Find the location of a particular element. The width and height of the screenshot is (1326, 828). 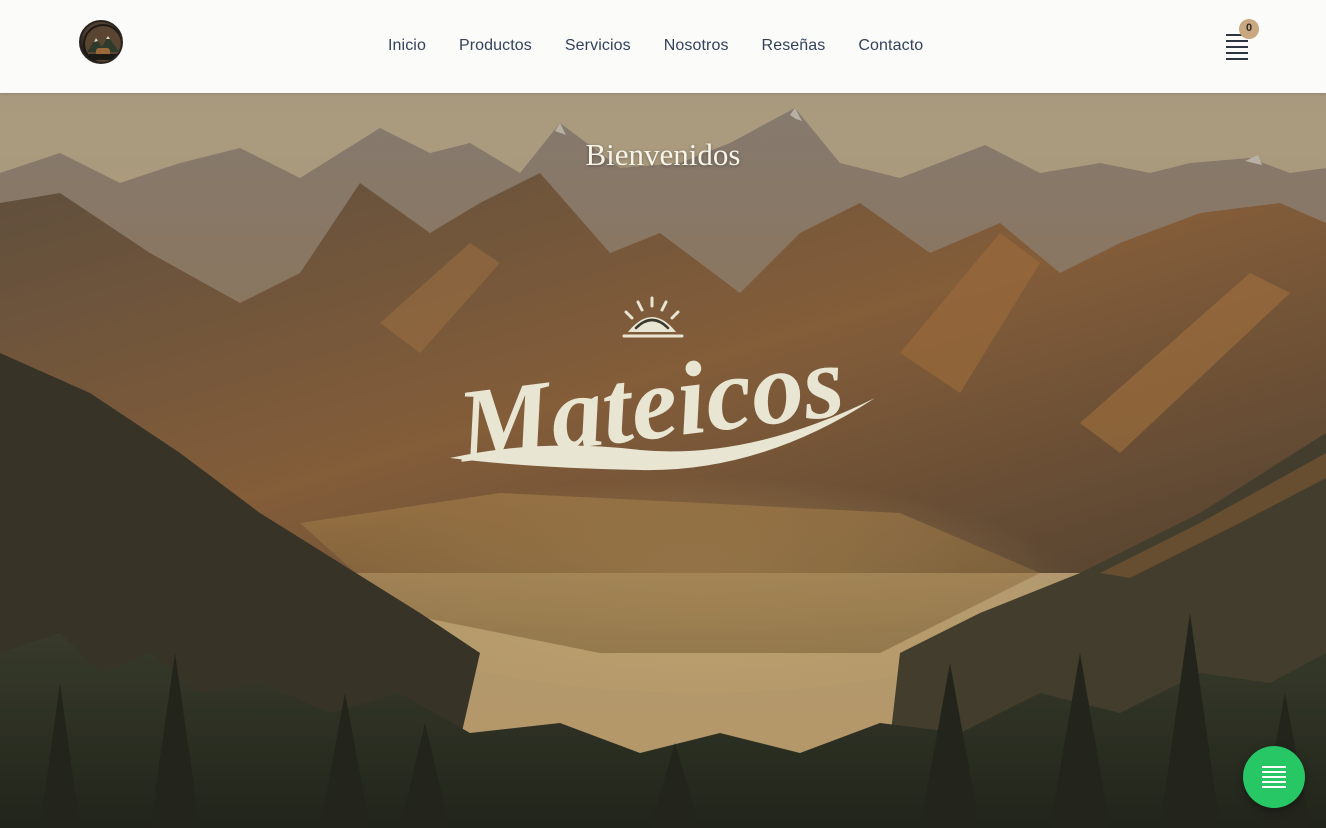

logo is located at coordinates (101, 42).